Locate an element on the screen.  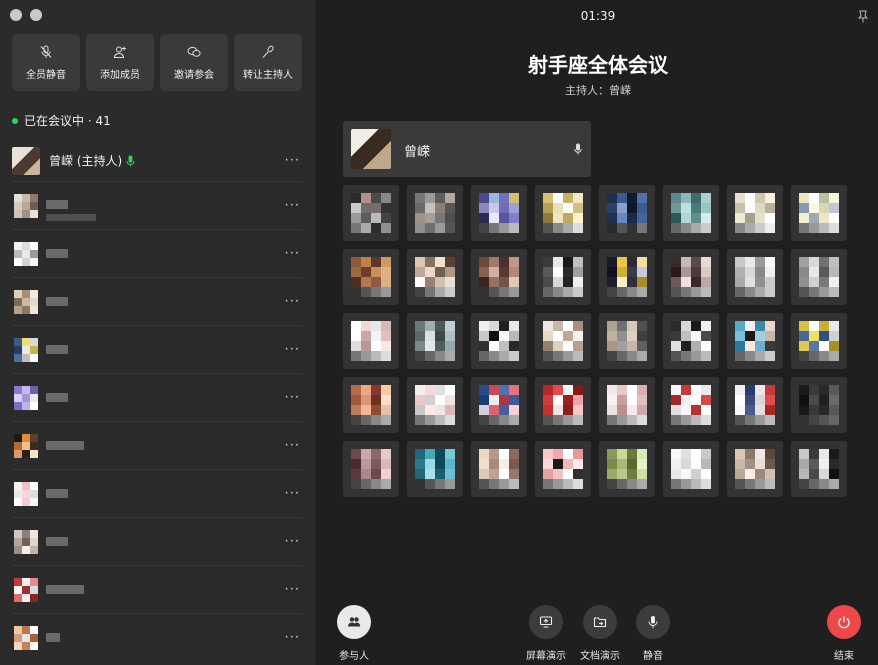
mute-all-button: 全员静音 is located at coordinates (46, 62).